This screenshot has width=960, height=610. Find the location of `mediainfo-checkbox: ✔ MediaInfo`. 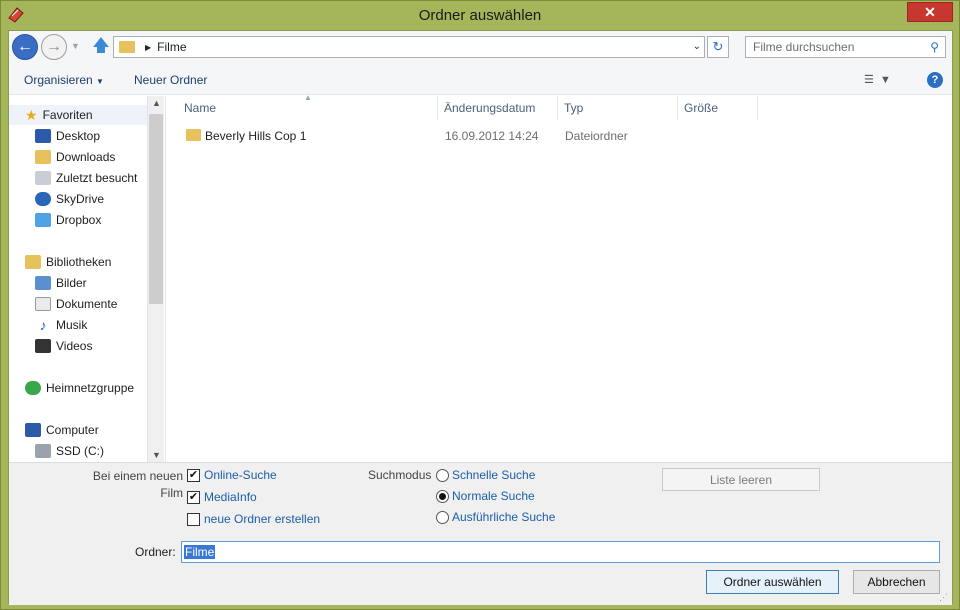

mediainfo-checkbox: ✔ MediaInfo is located at coordinates (222, 497).